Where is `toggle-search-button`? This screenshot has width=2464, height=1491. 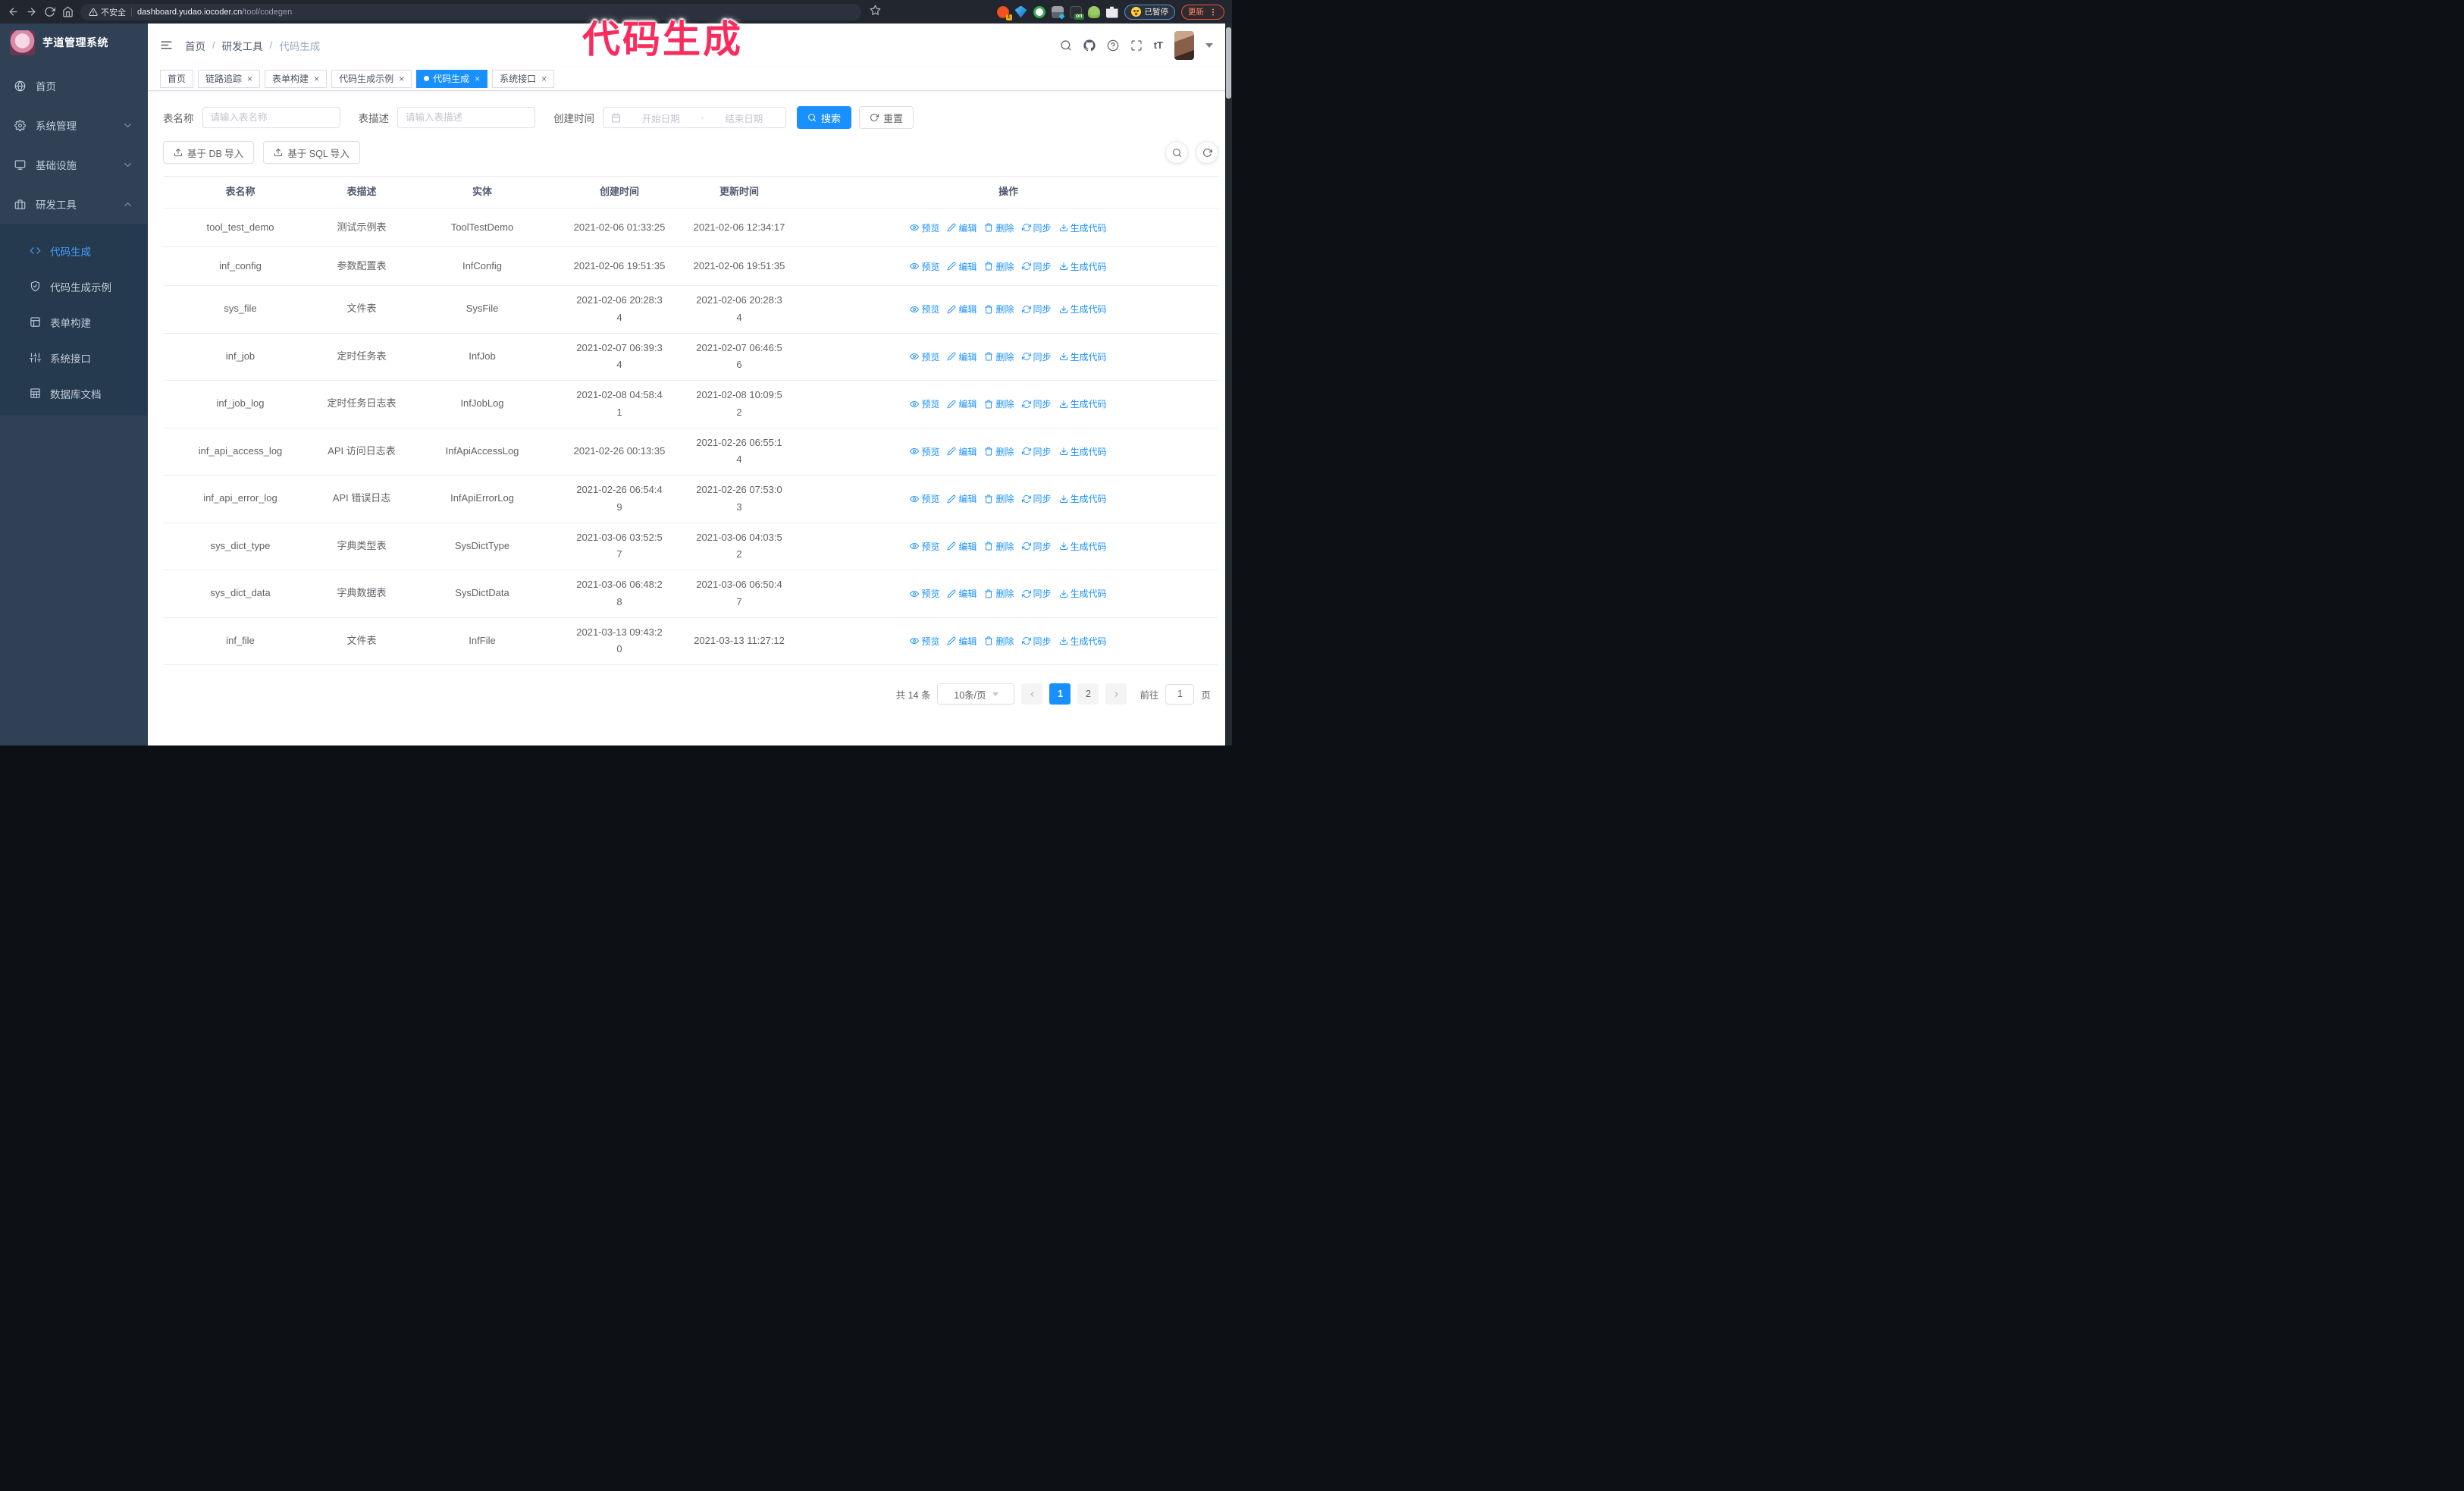
toggle-search-button is located at coordinates (1176, 152).